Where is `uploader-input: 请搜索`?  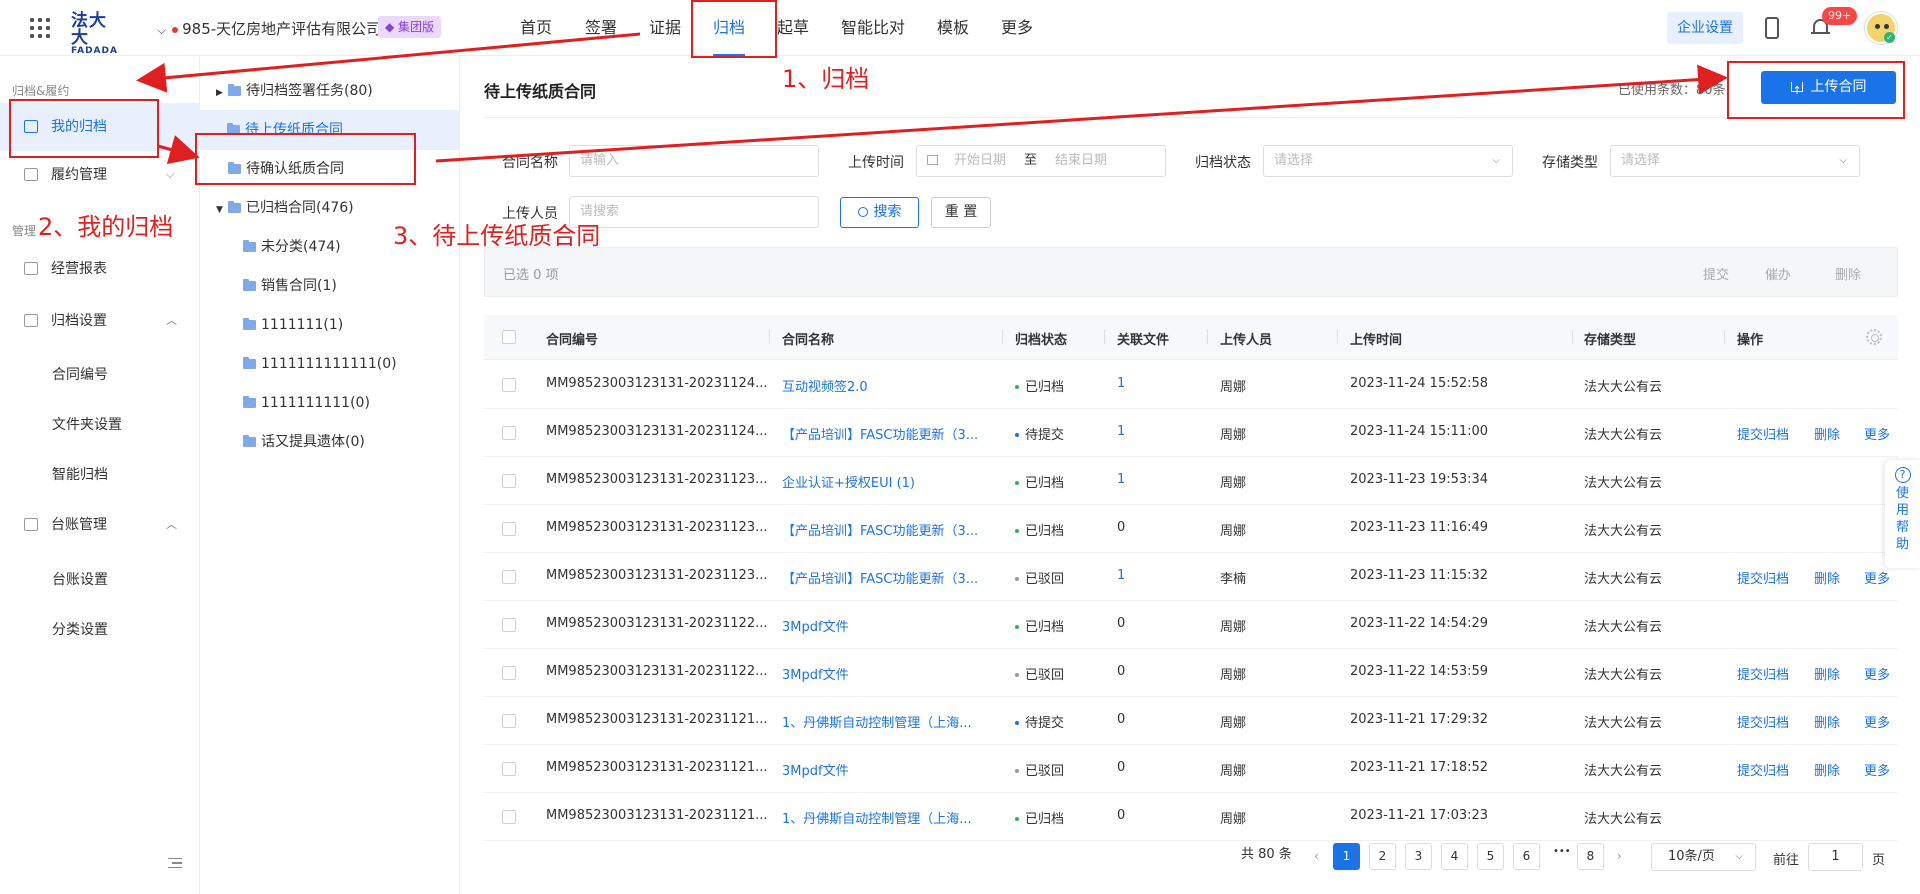 uploader-input: 请搜索 is located at coordinates (694, 212).